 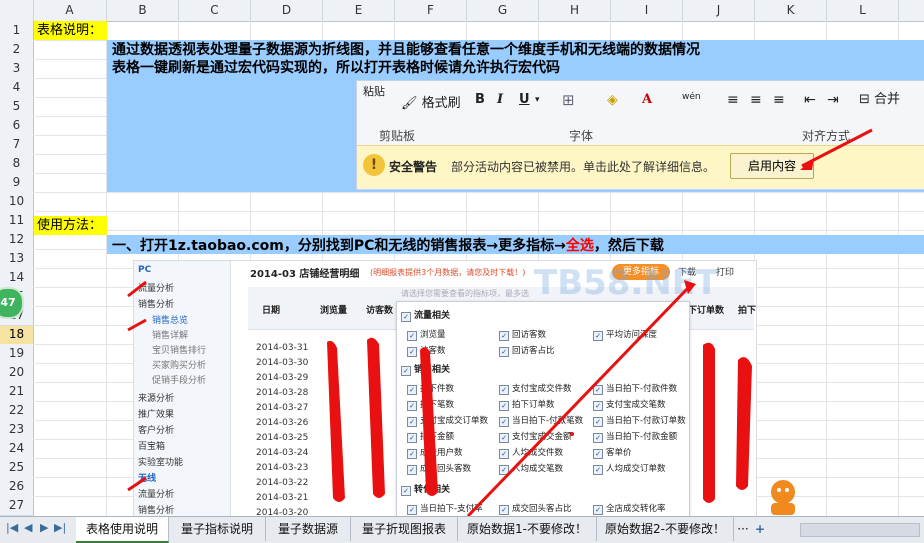 I want to click on add-sheet-button: +, so click(x=760, y=529).